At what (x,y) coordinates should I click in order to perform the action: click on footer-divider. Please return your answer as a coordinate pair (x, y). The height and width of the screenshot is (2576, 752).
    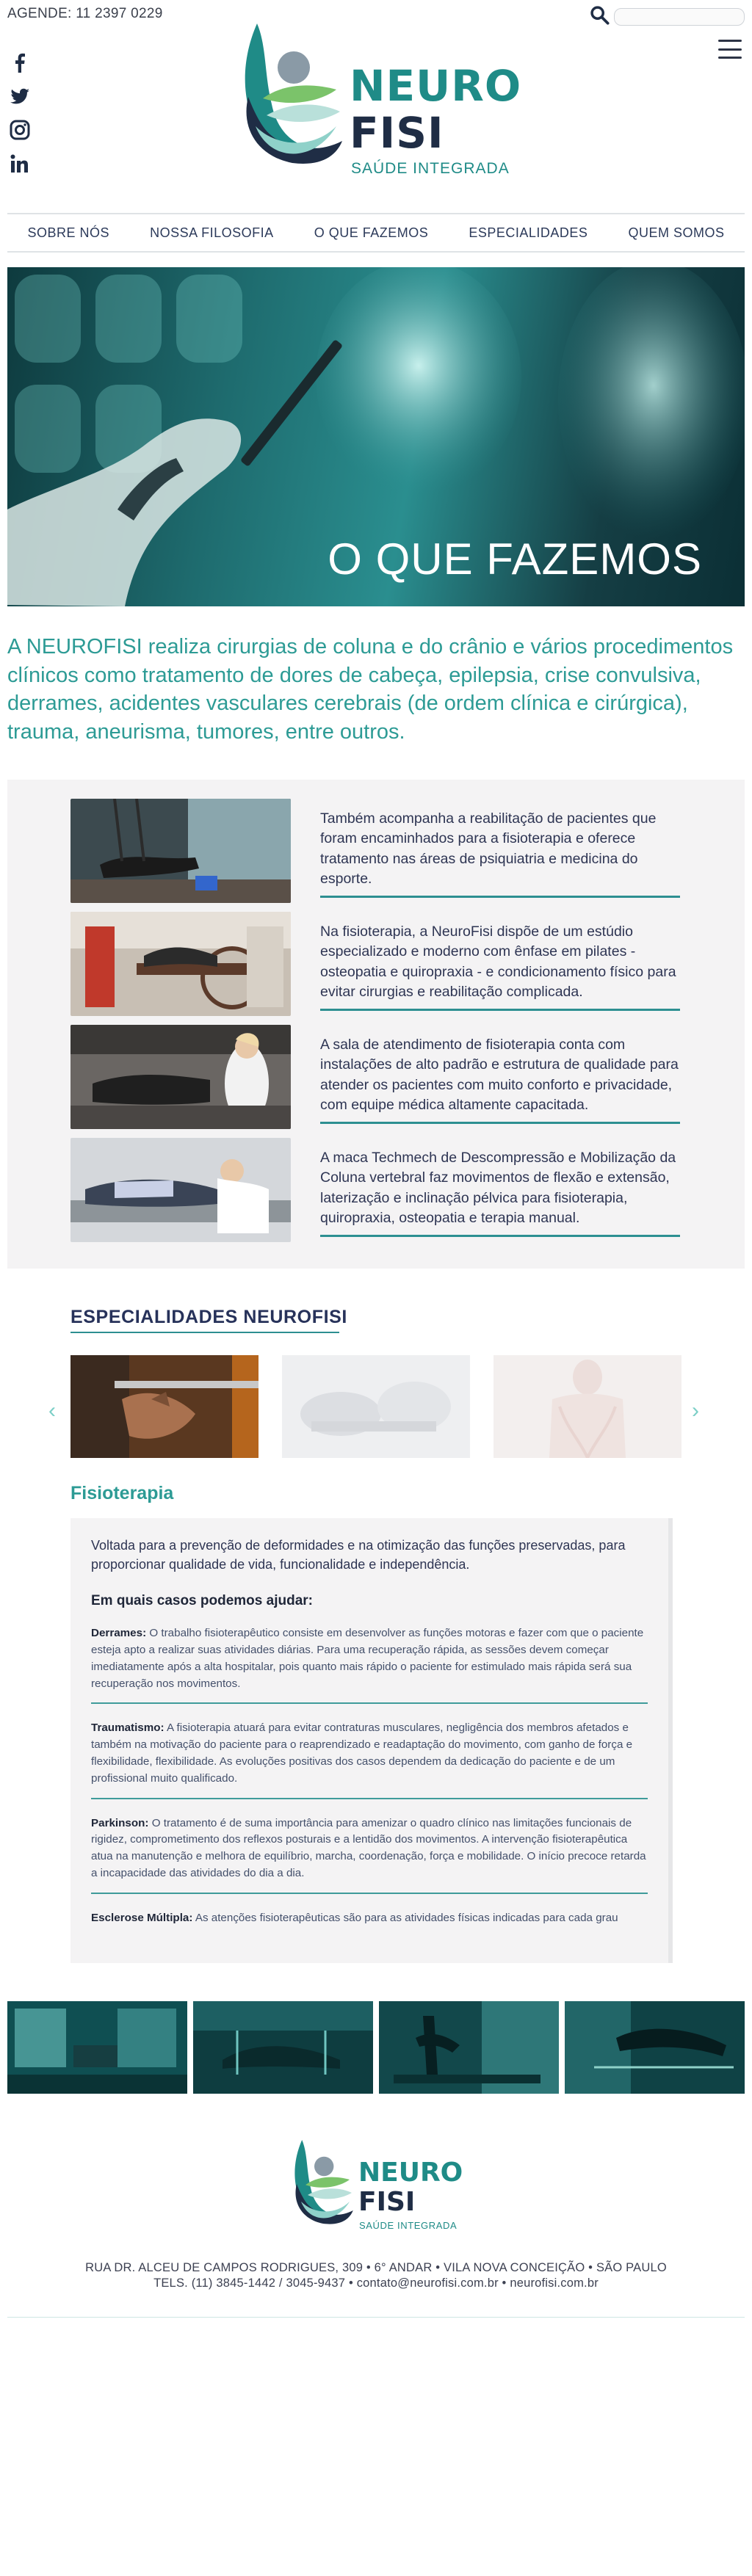
    Looking at the image, I should click on (376, 2317).